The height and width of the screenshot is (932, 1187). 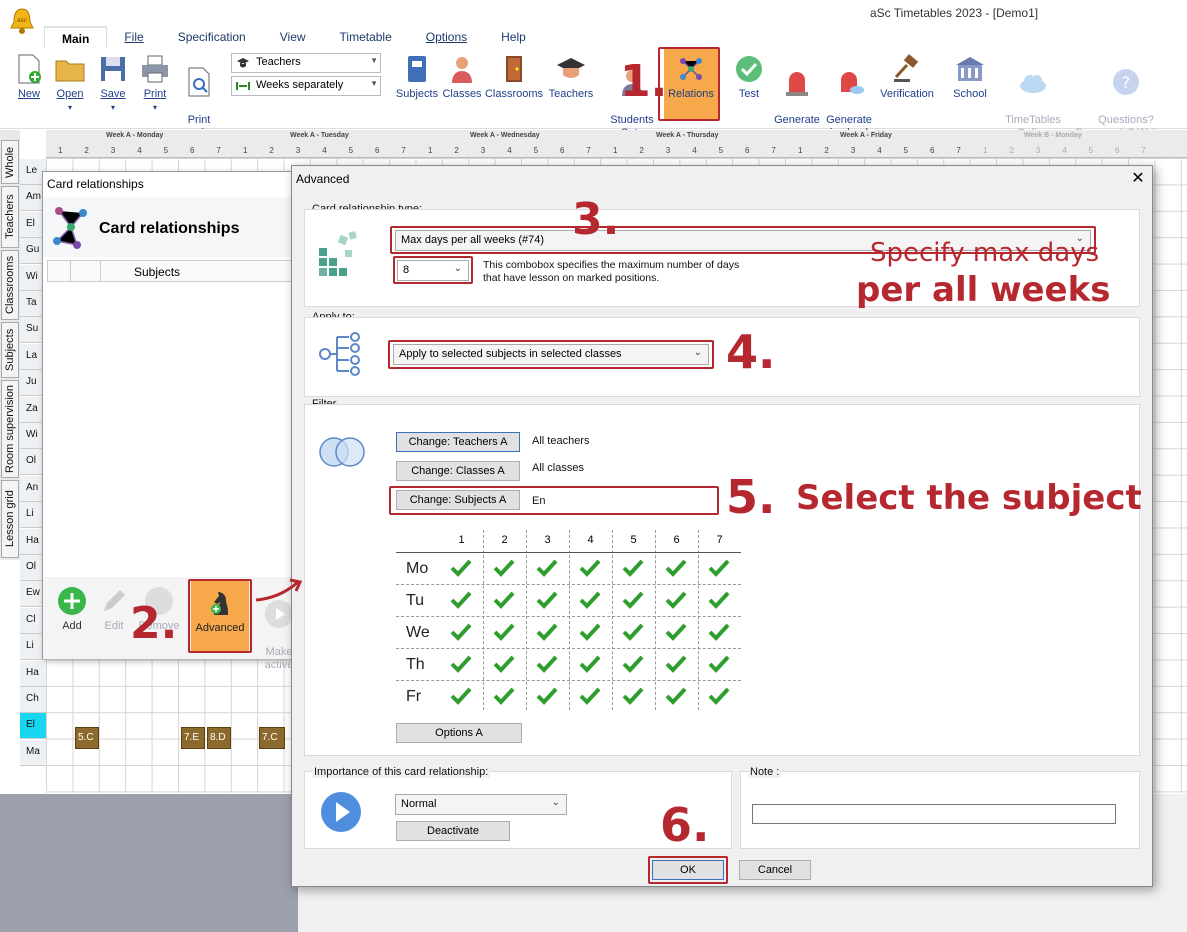 I want to click on menu-main: Main, so click(x=76, y=37).